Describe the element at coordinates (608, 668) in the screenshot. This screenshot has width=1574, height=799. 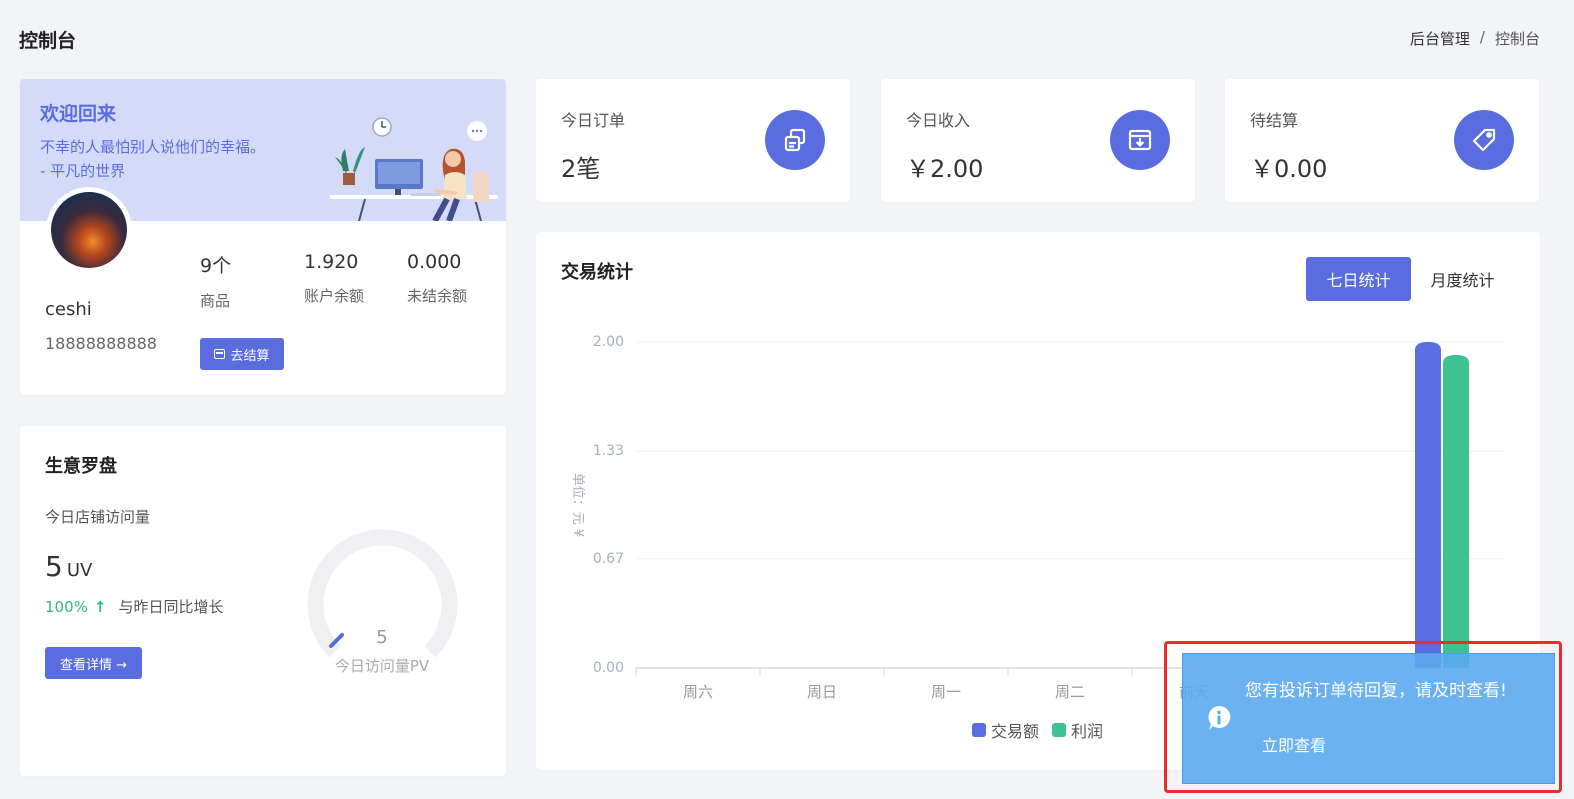
I see `y-tick-label: 0.00` at that location.